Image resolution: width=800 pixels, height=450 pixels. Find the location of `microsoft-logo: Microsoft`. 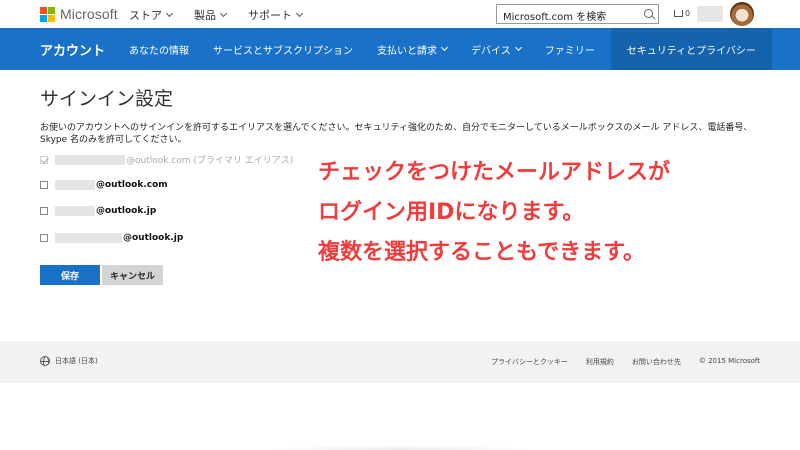

microsoft-logo: Microsoft is located at coordinates (79, 14).